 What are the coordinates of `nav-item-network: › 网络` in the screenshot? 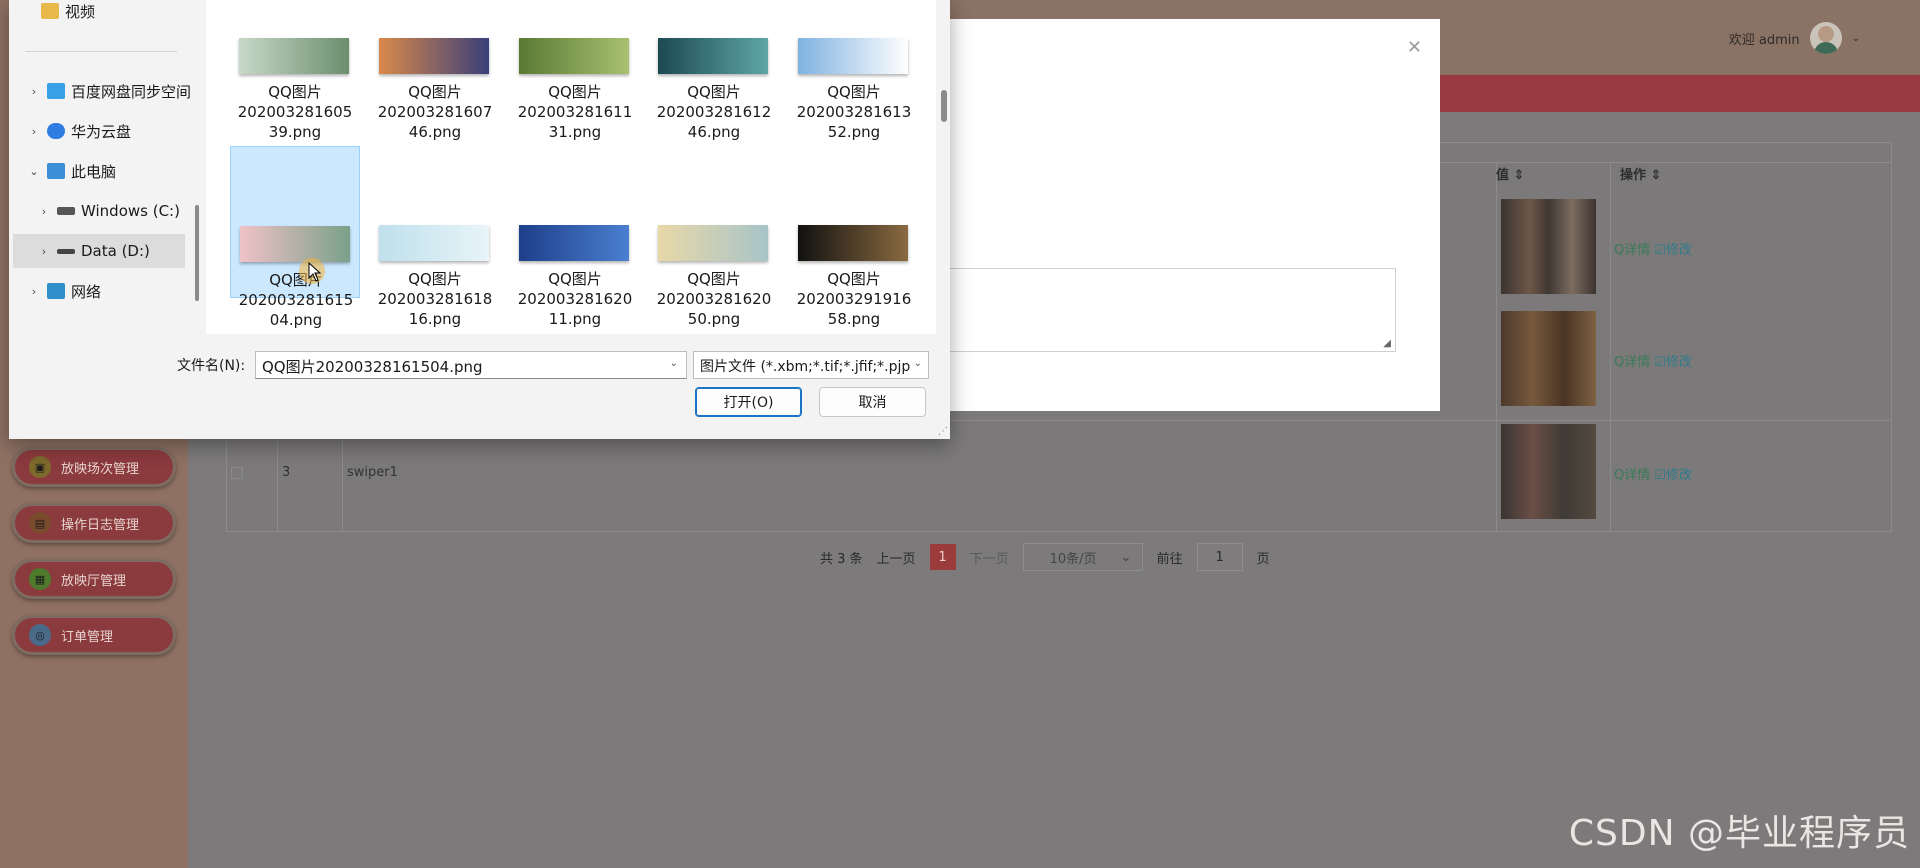 It's located at (115, 291).